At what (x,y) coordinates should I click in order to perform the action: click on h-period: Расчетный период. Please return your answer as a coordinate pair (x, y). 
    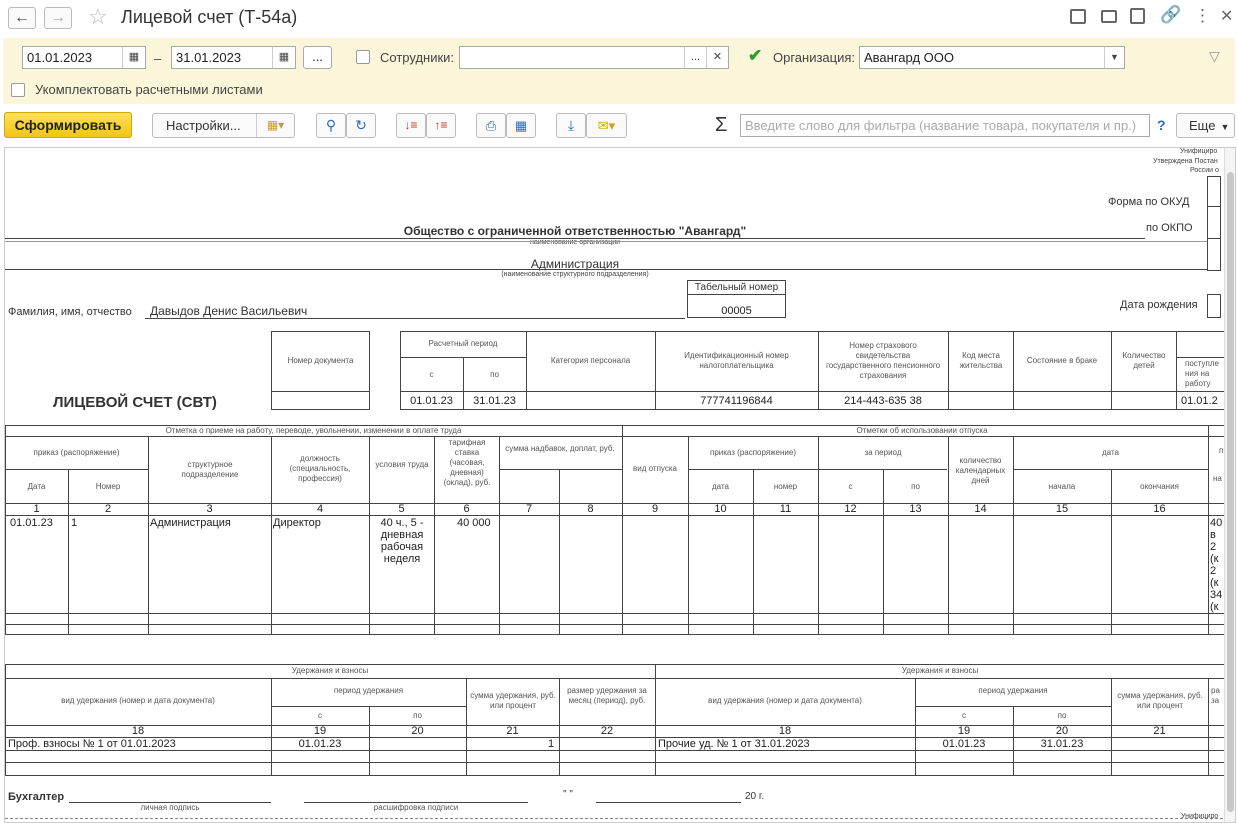
    Looking at the image, I should click on (463, 343).